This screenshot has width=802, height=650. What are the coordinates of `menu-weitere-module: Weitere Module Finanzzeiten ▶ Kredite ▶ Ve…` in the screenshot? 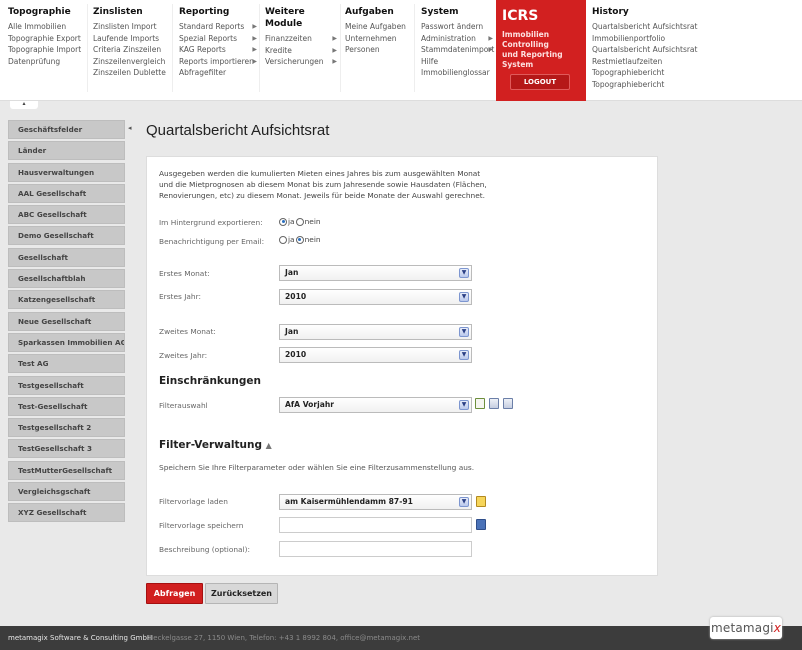 It's located at (301, 37).